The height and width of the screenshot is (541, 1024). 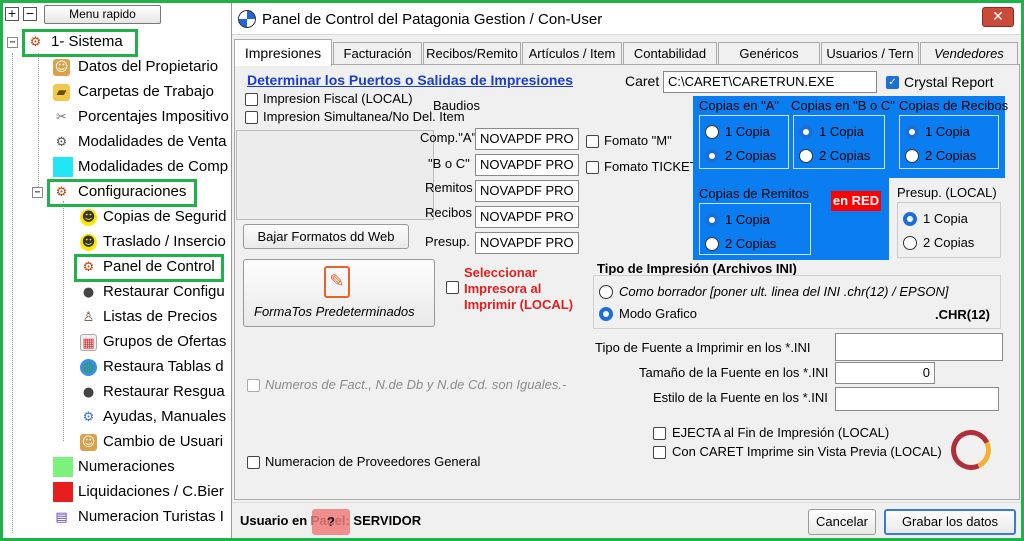 I want to click on tree-item-traslado: ☻ Traslado / Insercio, so click(x=117, y=242).